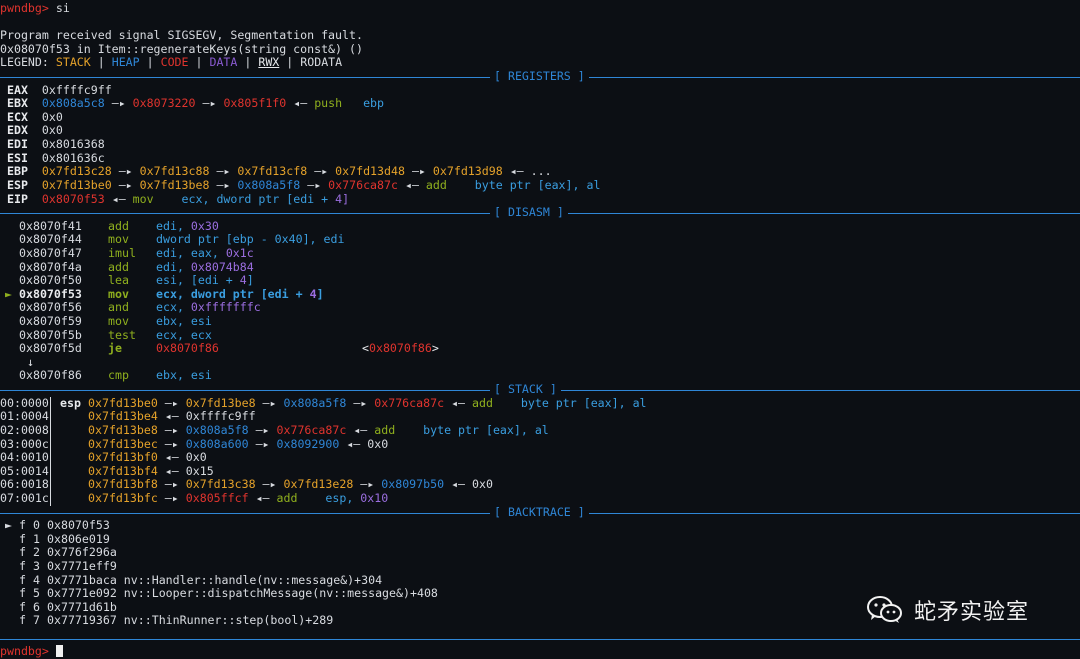 The height and width of the screenshot is (659, 1080). Describe the element at coordinates (82, 565) in the screenshot. I see `frame-addr: 0x7771eff9` at that location.